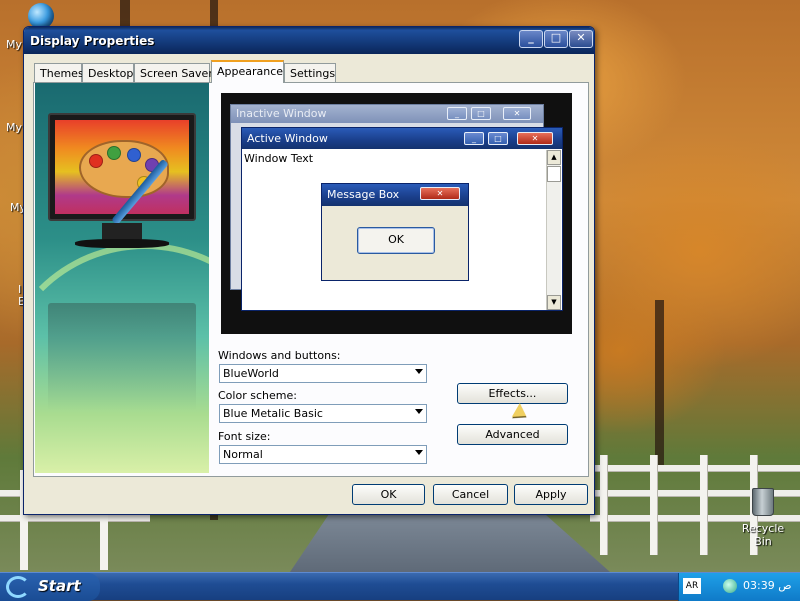 This screenshot has height=601, width=800. What do you see at coordinates (243, 454) in the screenshot?
I see `font-size-value: Normal` at bounding box center [243, 454].